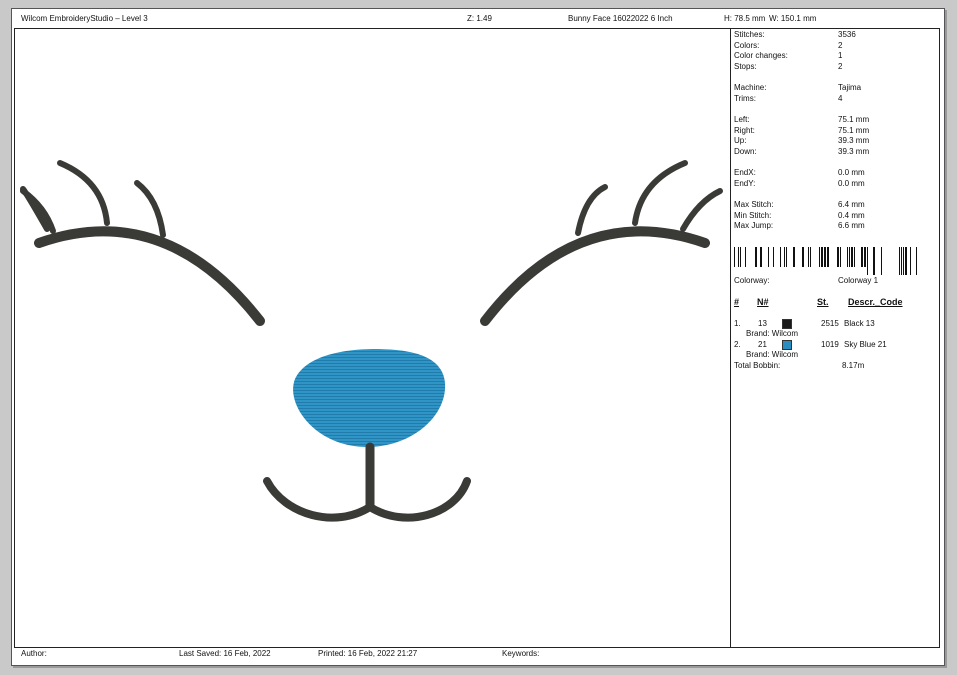 This screenshot has height=675, width=957. What do you see at coordinates (806, 280) in the screenshot?
I see `colorway-row: Colorway: Colorway 1` at bounding box center [806, 280].